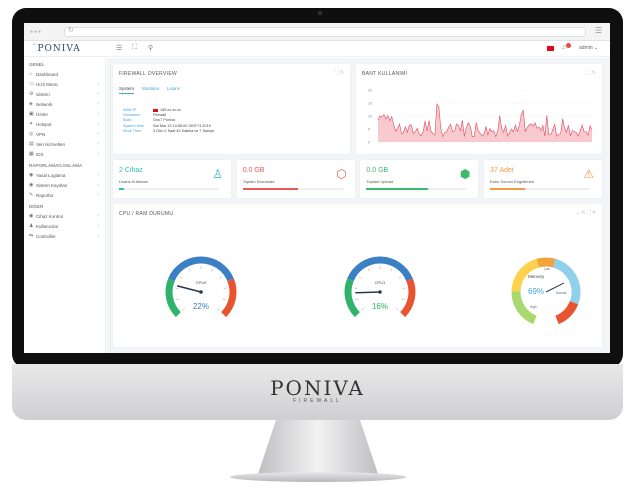  What do you see at coordinates (150, 48) in the screenshot?
I see `search-icon: ⚲` at bounding box center [150, 48].